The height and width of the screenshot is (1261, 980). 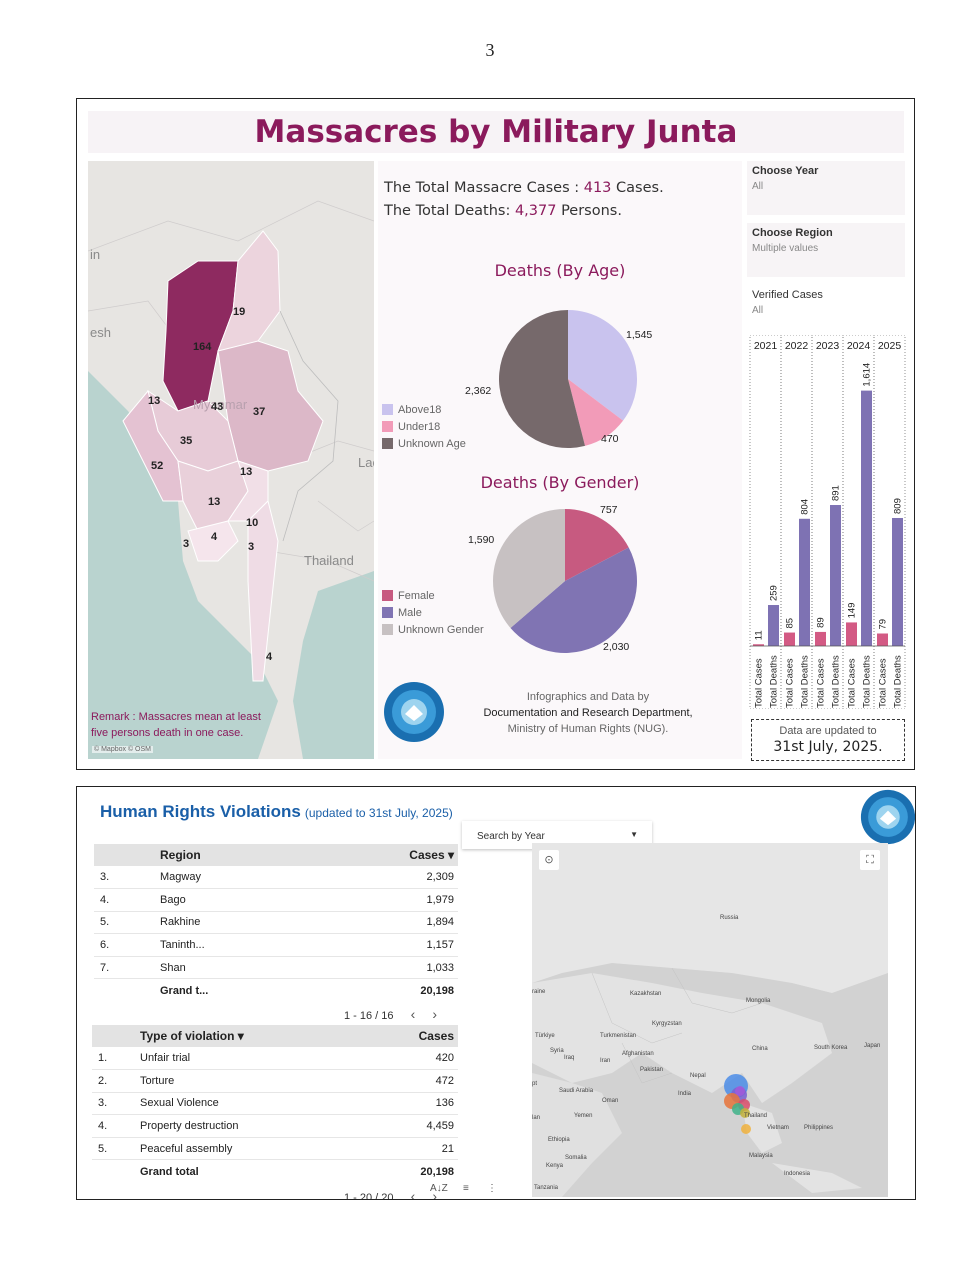 What do you see at coordinates (836, 493) in the screenshot?
I see `bar-value-label: 891` at bounding box center [836, 493].